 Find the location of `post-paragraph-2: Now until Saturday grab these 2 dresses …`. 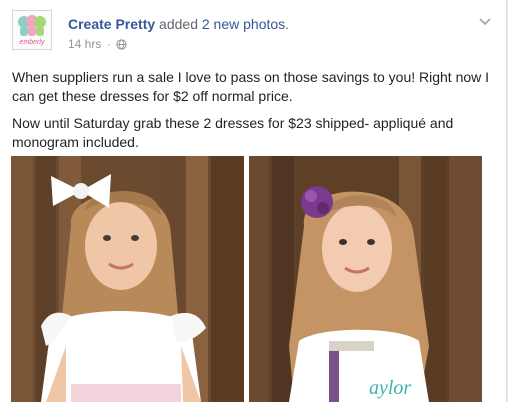

post-paragraph-2: Now until Saturday grab these 2 dresses … is located at coordinates (233, 132).